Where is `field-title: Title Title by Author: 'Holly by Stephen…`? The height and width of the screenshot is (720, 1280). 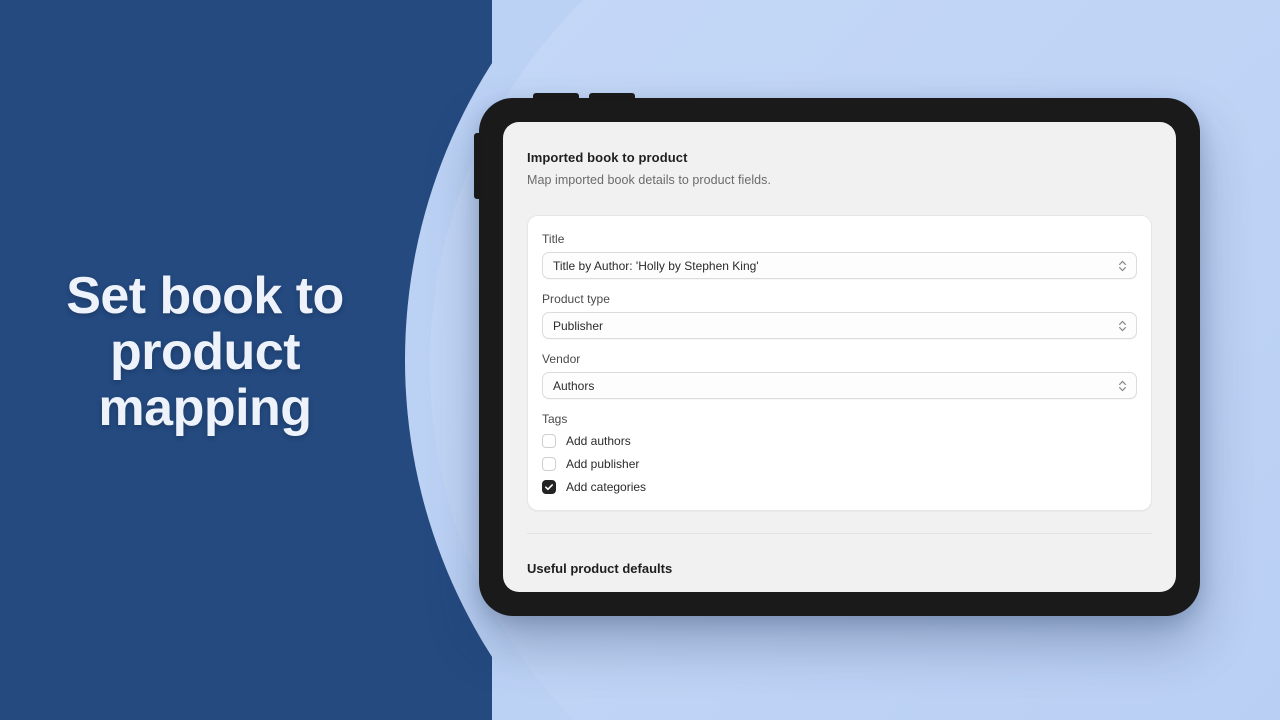 field-title: Title Title by Author: 'Holly by Stephen… is located at coordinates (839, 255).